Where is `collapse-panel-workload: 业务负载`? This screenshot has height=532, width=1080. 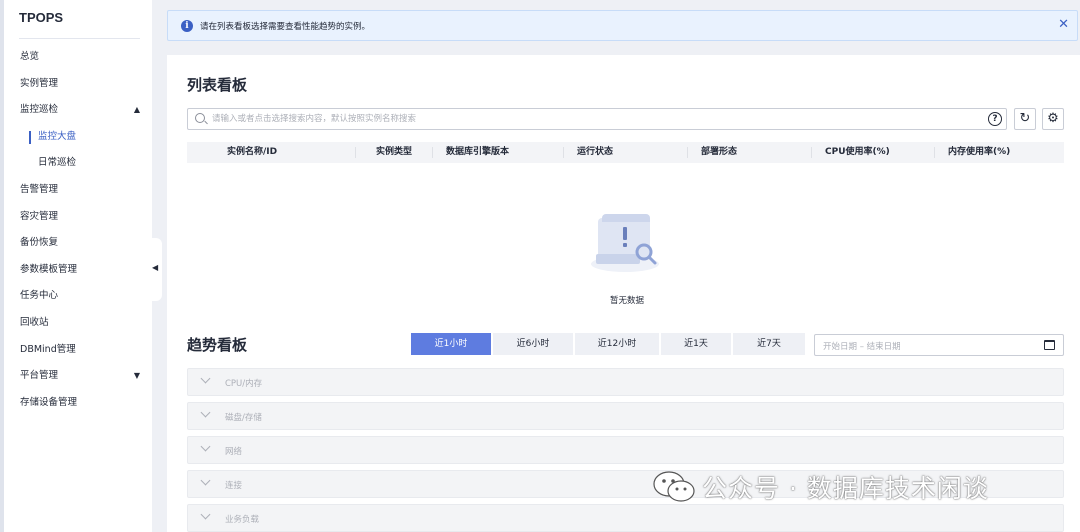 collapse-panel-workload: 业务负载 is located at coordinates (625, 518).